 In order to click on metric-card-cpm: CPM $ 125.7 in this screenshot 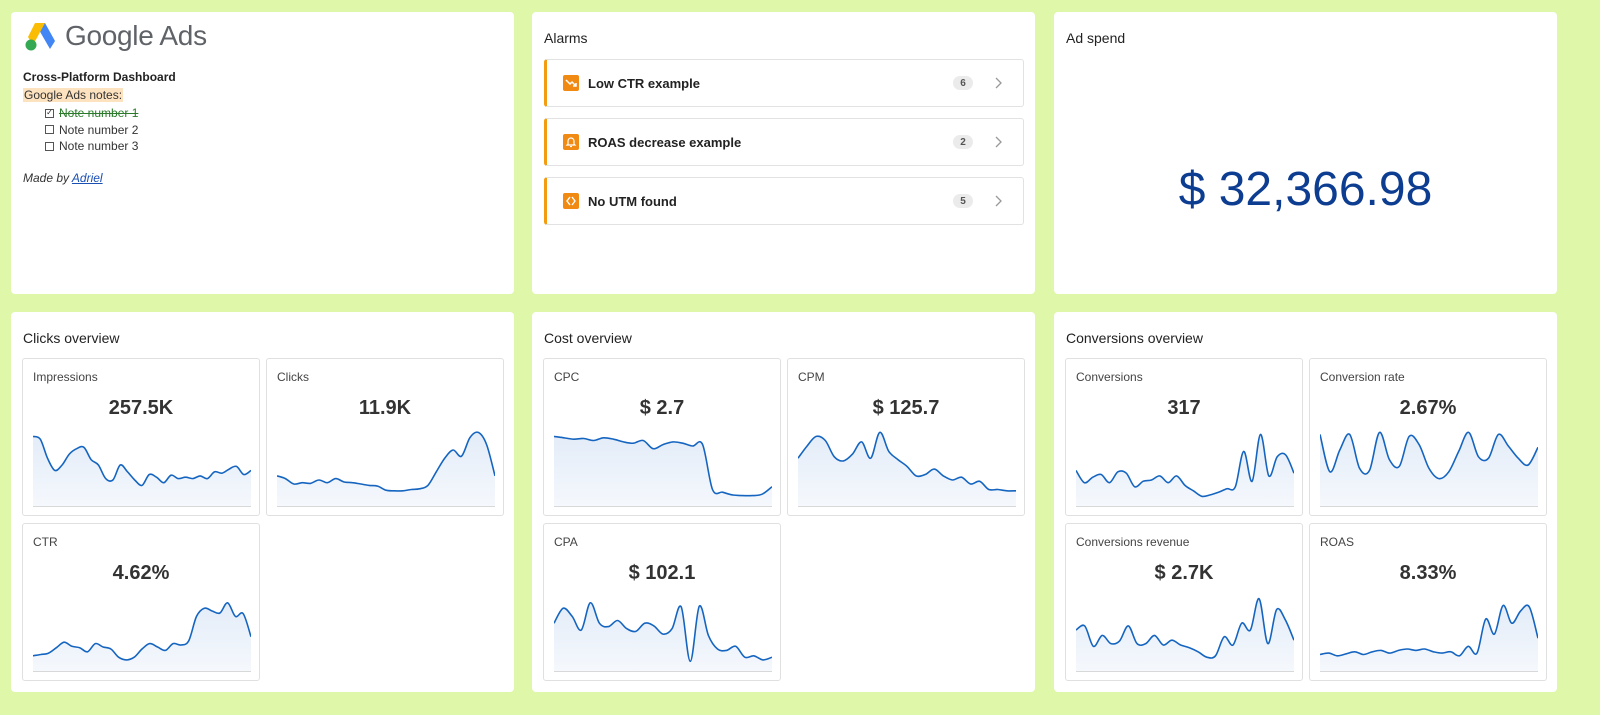, I will do `click(906, 437)`.